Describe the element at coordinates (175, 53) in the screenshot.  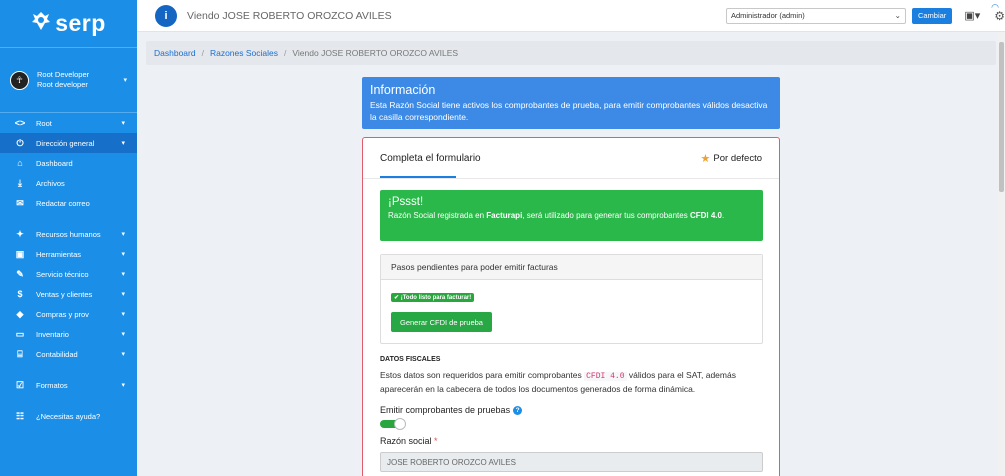
I see `breadcrumb-dashboard: Dashboard` at that location.